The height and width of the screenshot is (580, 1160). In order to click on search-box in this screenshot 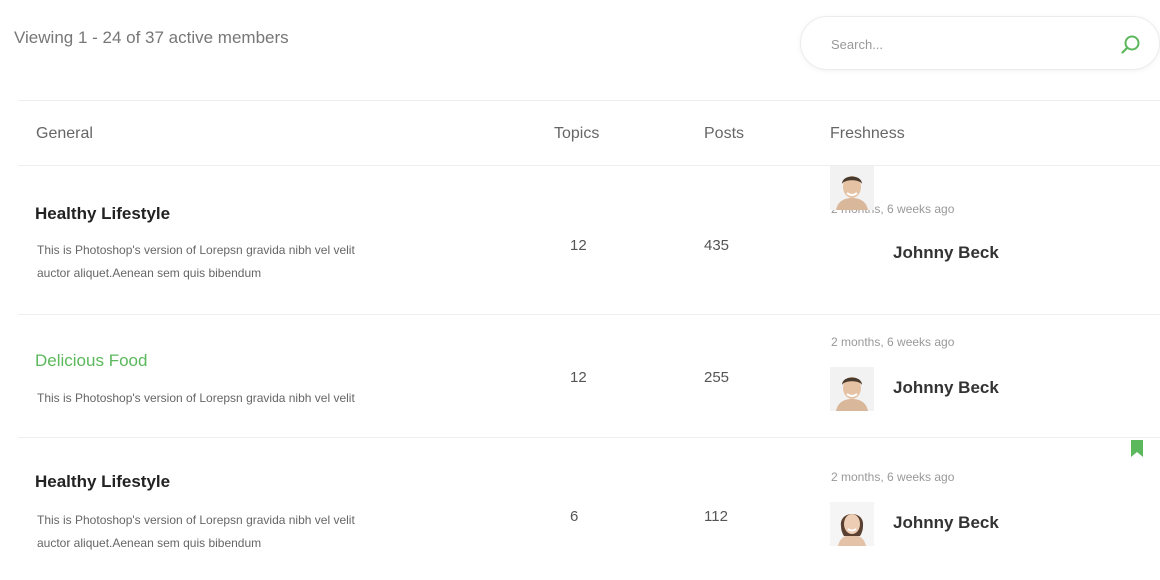, I will do `click(980, 43)`.